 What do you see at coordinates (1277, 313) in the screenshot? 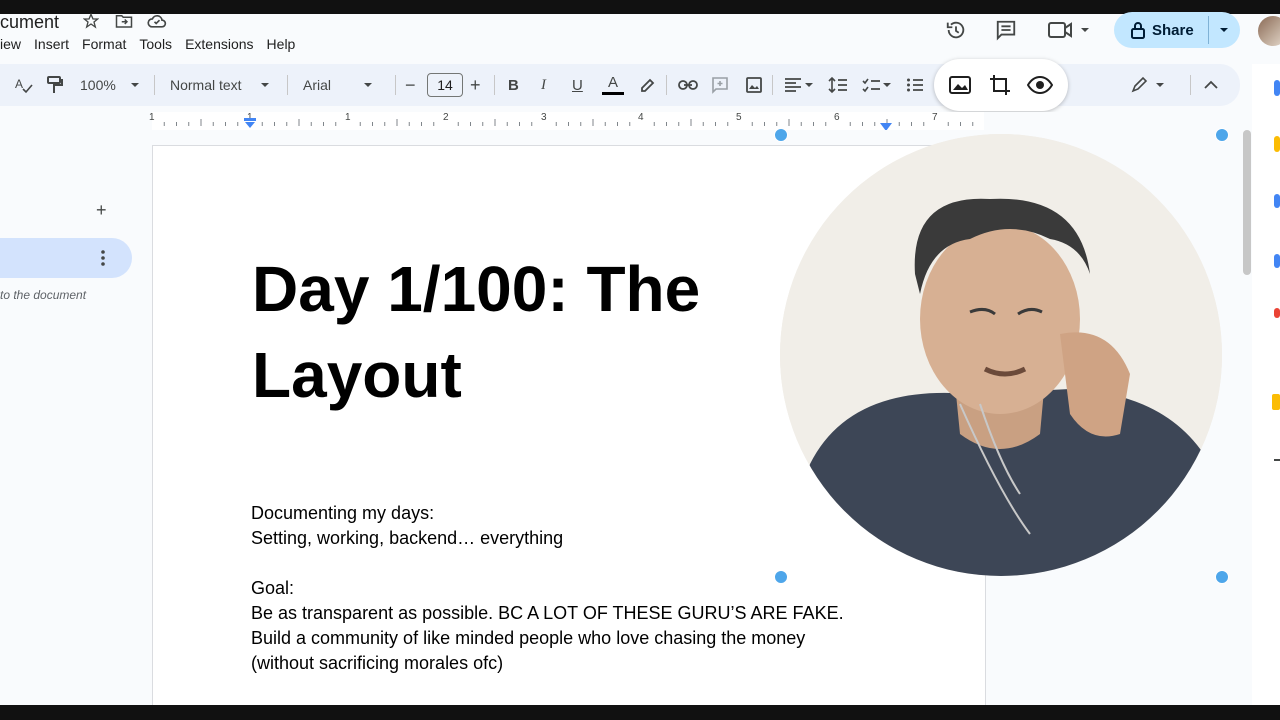
I see `maps-app-icon` at bounding box center [1277, 313].